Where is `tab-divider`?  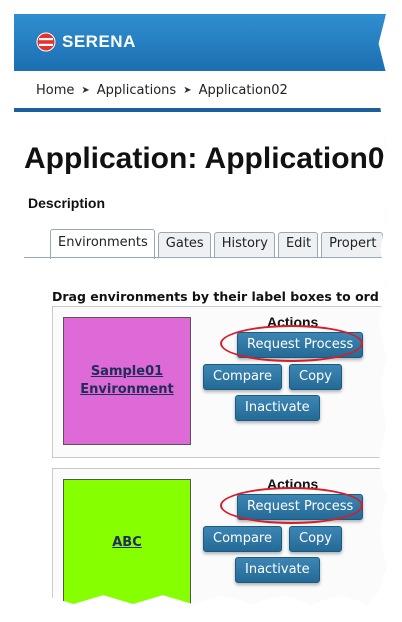 tab-divider is located at coordinates (205, 257).